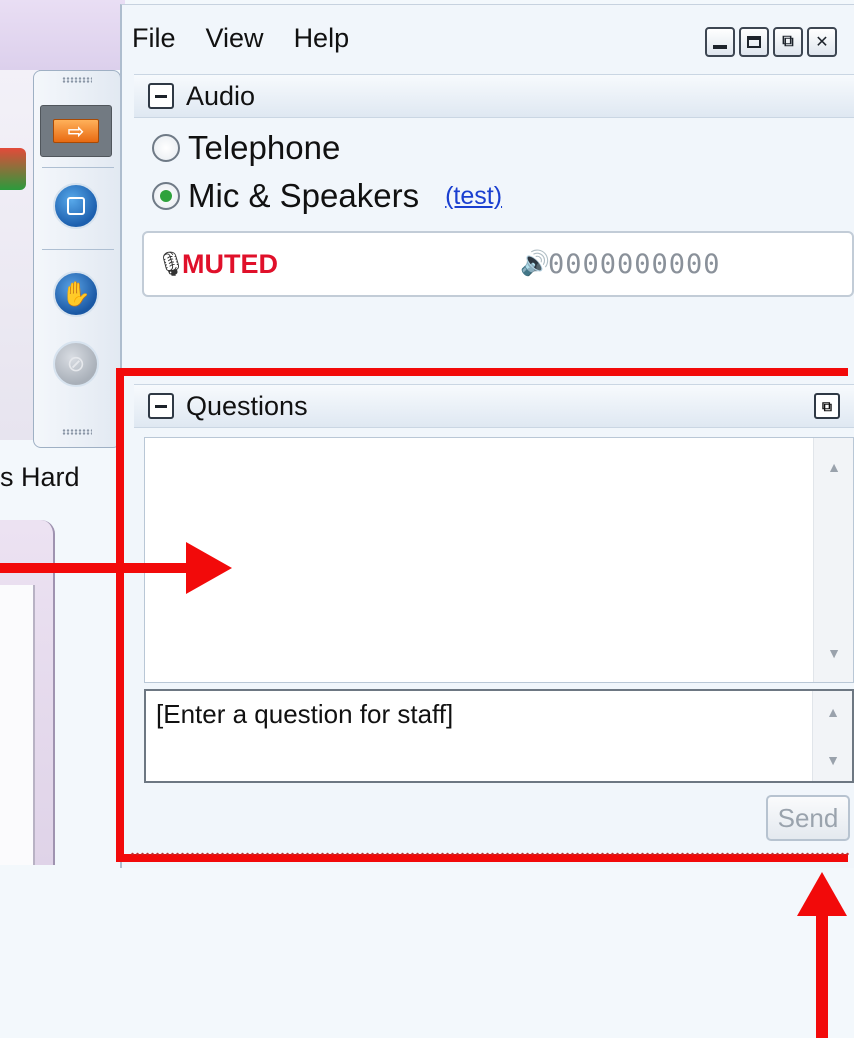  What do you see at coordinates (77, 259) in the screenshot?
I see `vertical-toolbar: ⇨ ✋ ⊘` at bounding box center [77, 259].